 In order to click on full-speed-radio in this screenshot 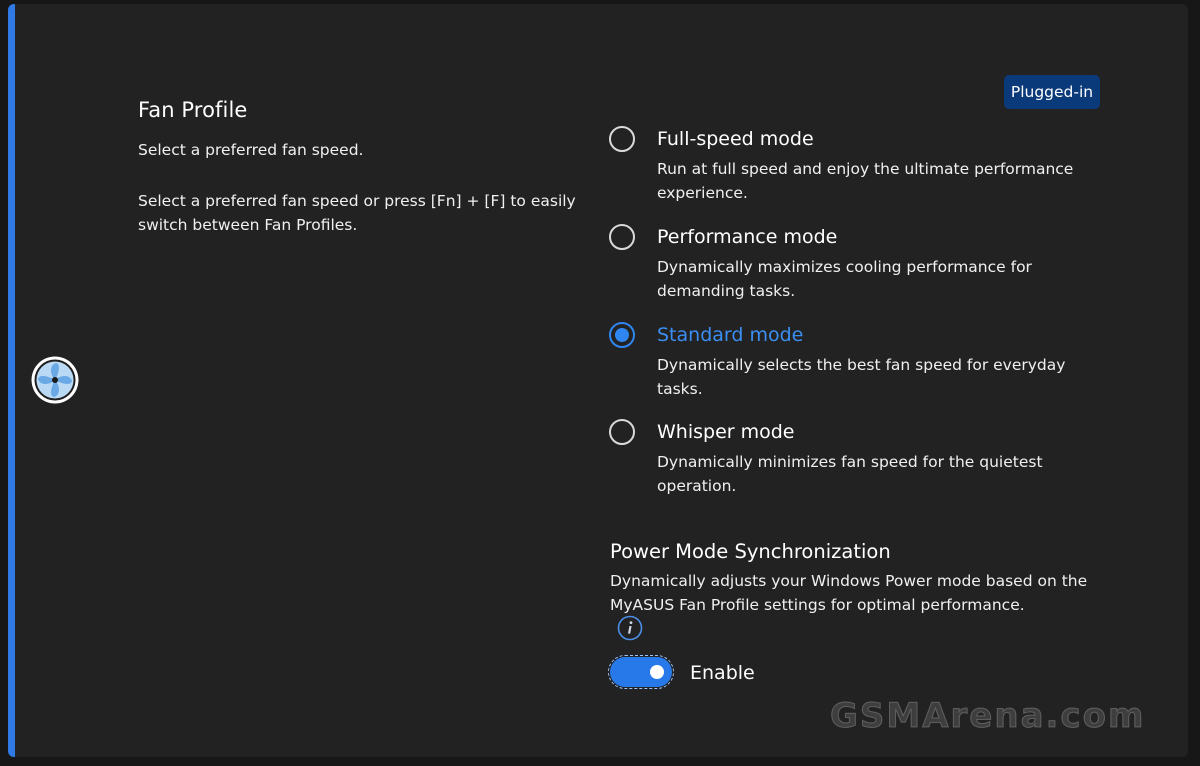, I will do `click(622, 139)`.